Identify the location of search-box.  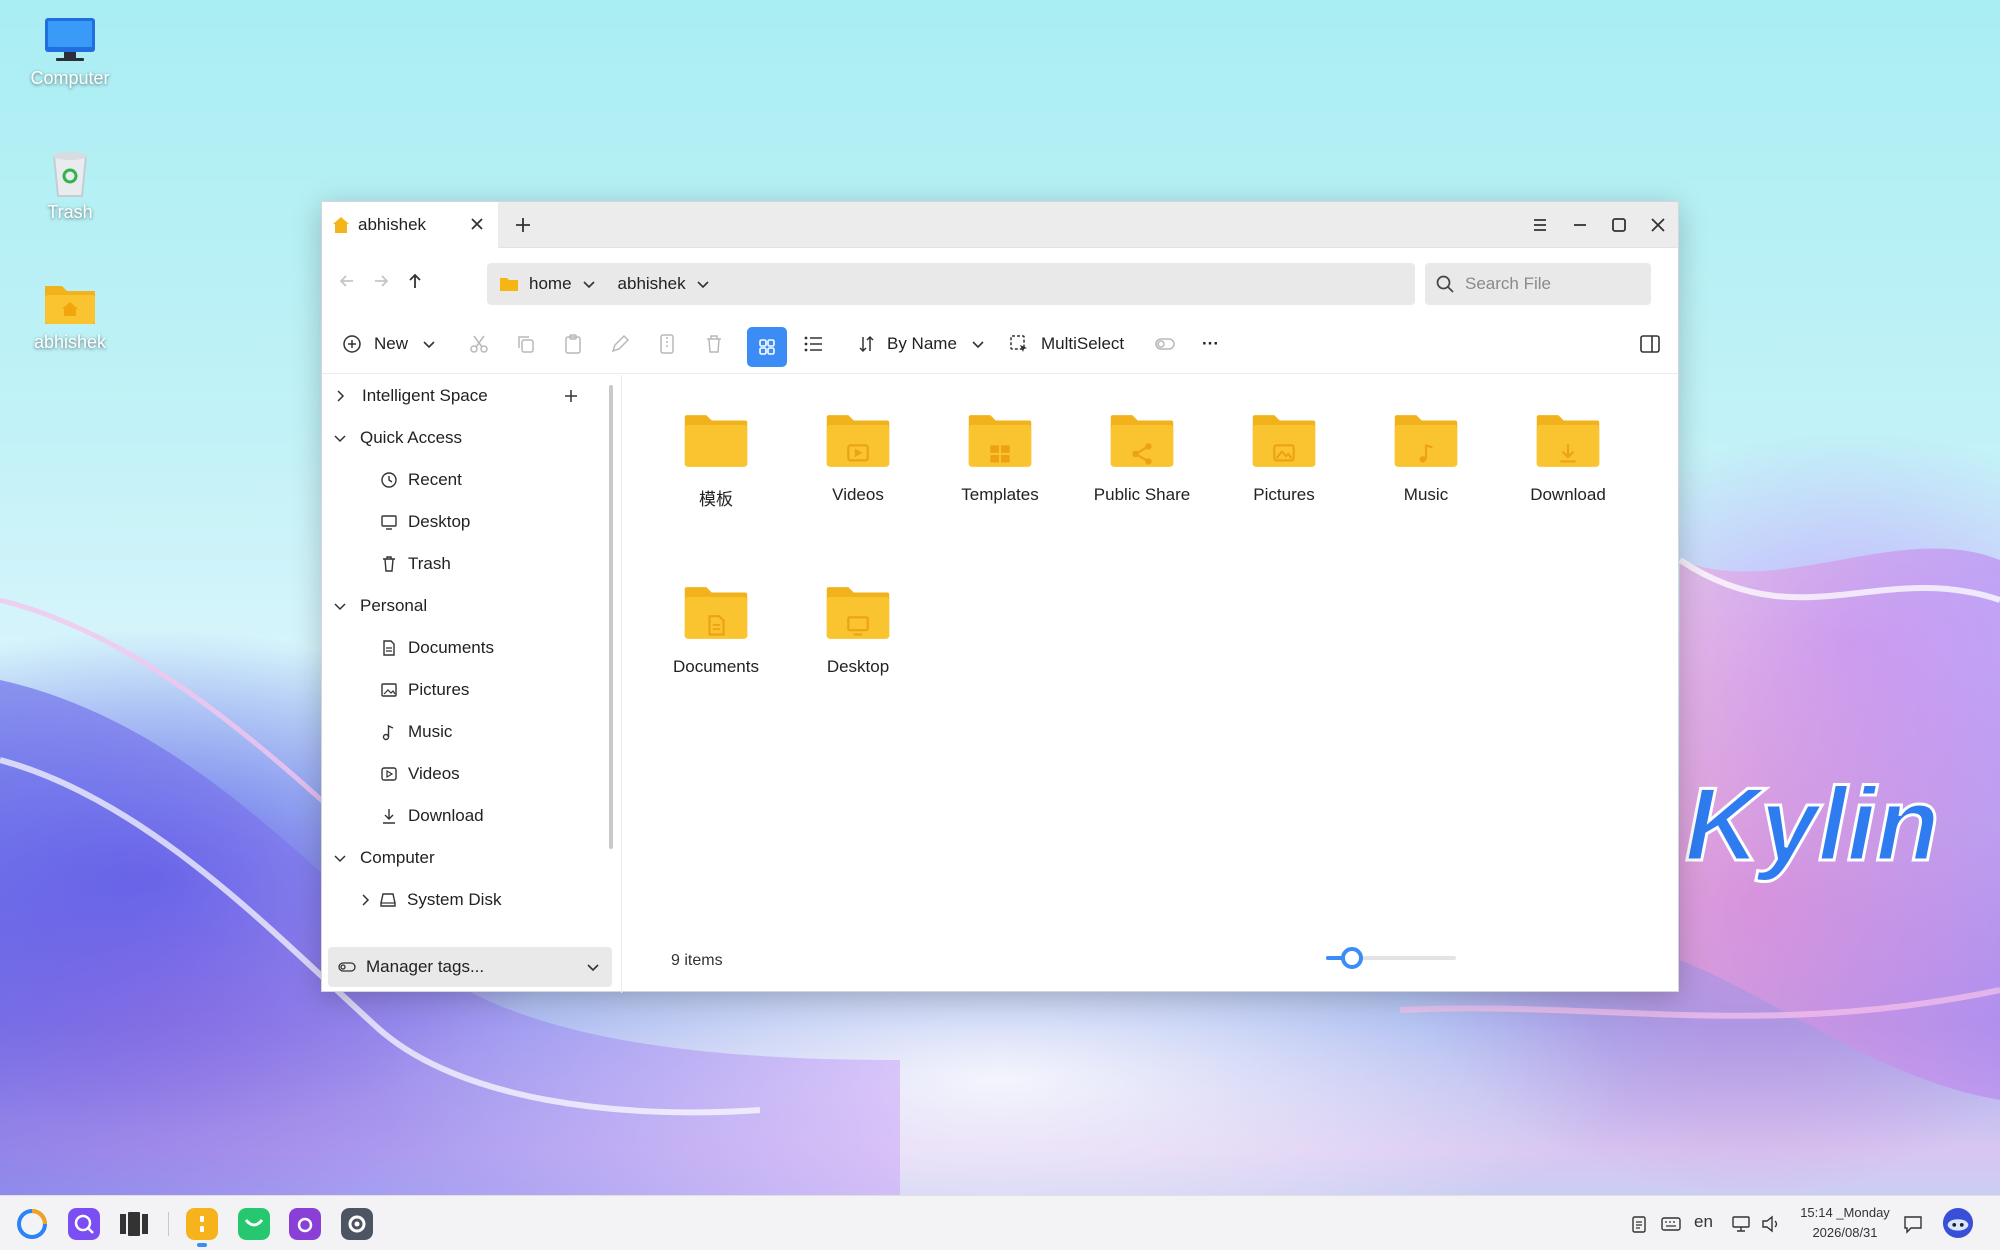
(1538, 284).